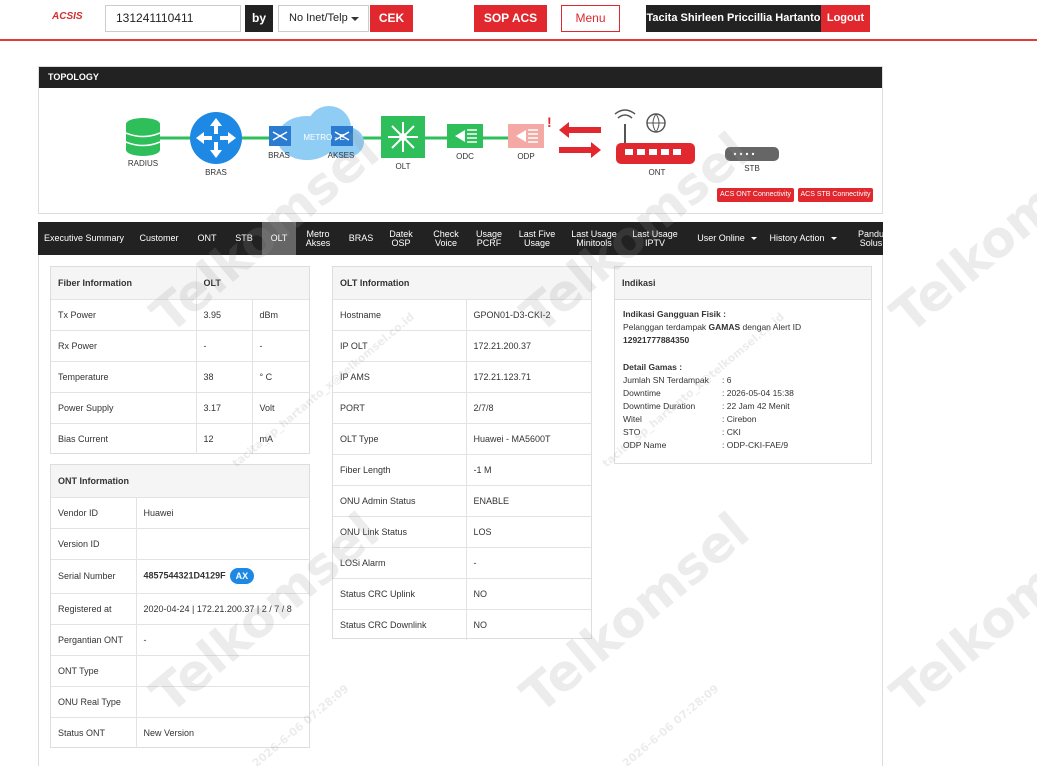  Describe the element at coordinates (223, 314) in the screenshot. I see `fiber-row-value: 3.95` at that location.